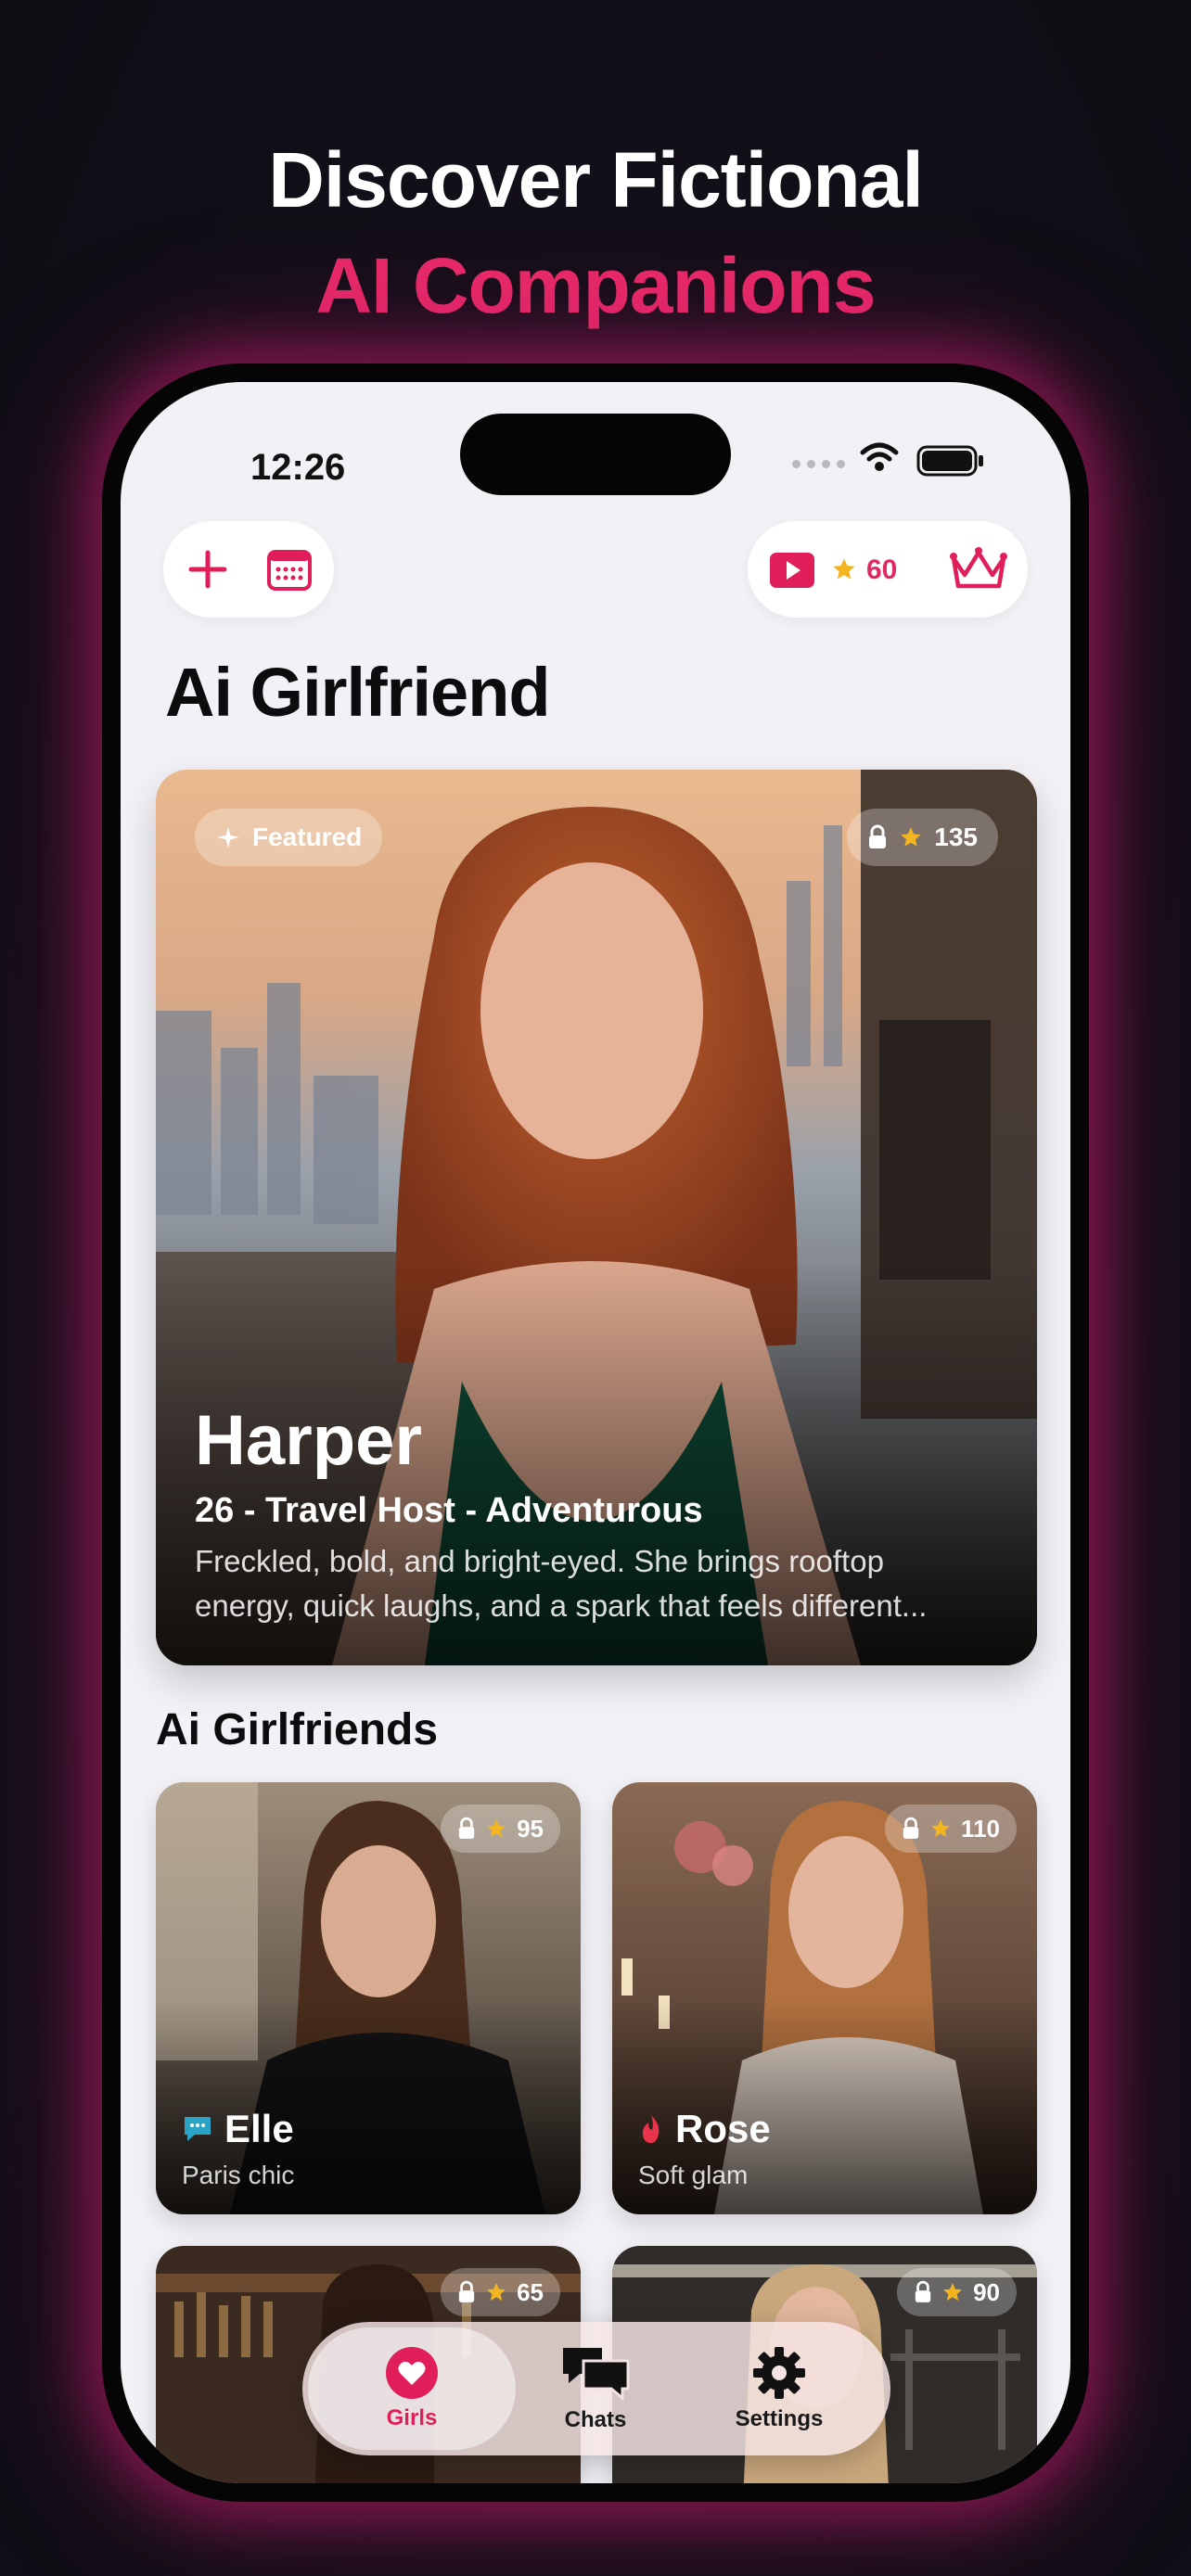 The height and width of the screenshot is (2576, 1191). I want to click on featured-name: Harper, so click(308, 1440).